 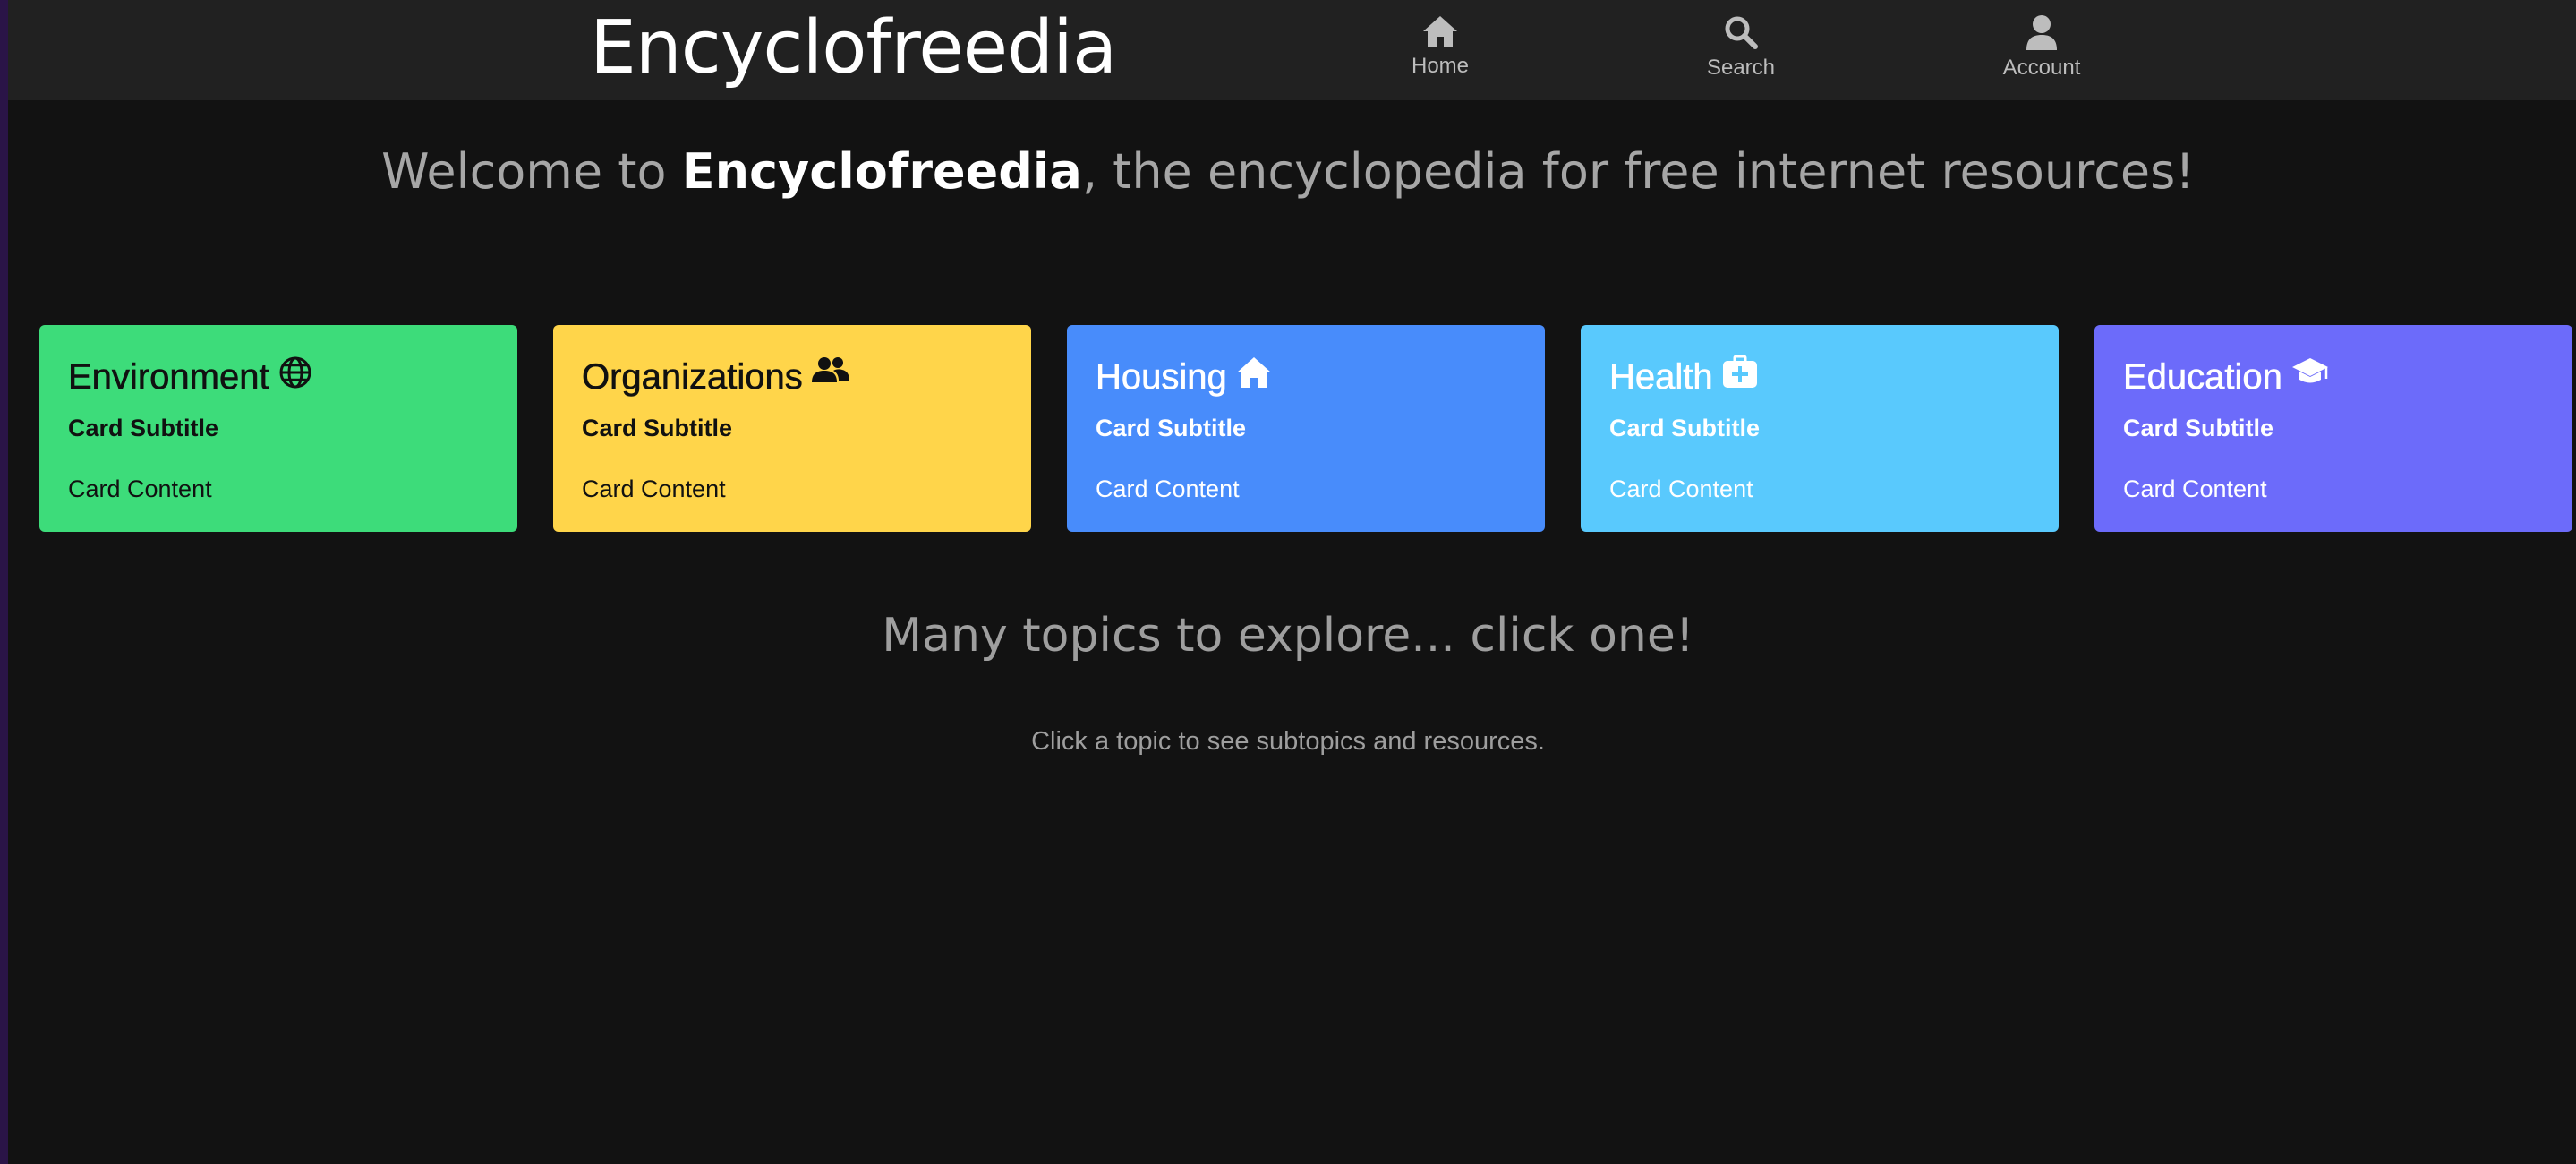 I want to click on top-navbar: Encyclofreedia Home Search Account, so click(x=1292, y=50).